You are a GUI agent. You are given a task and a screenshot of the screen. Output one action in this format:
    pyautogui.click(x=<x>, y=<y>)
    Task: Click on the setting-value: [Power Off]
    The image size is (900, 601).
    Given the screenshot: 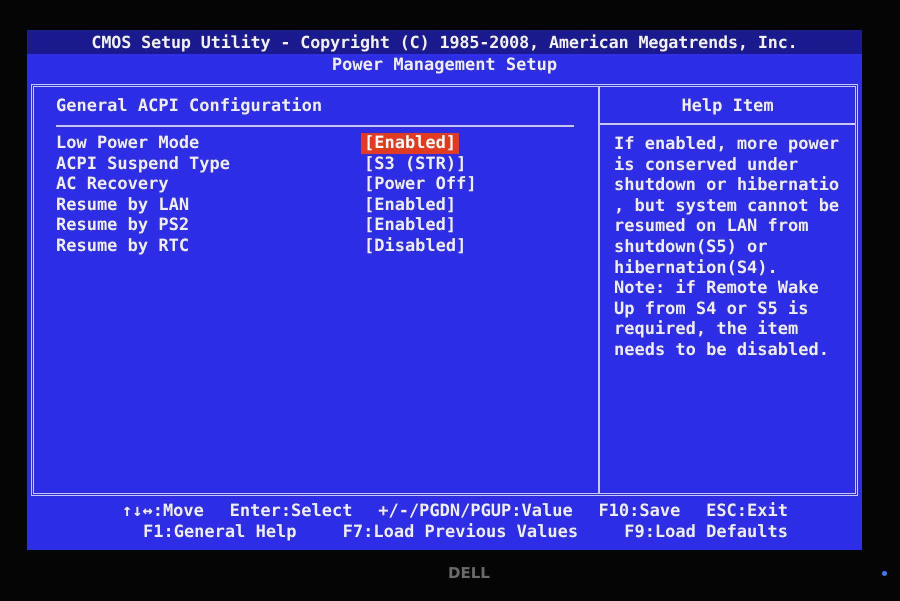 What is the action you would take?
    pyautogui.click(x=420, y=184)
    